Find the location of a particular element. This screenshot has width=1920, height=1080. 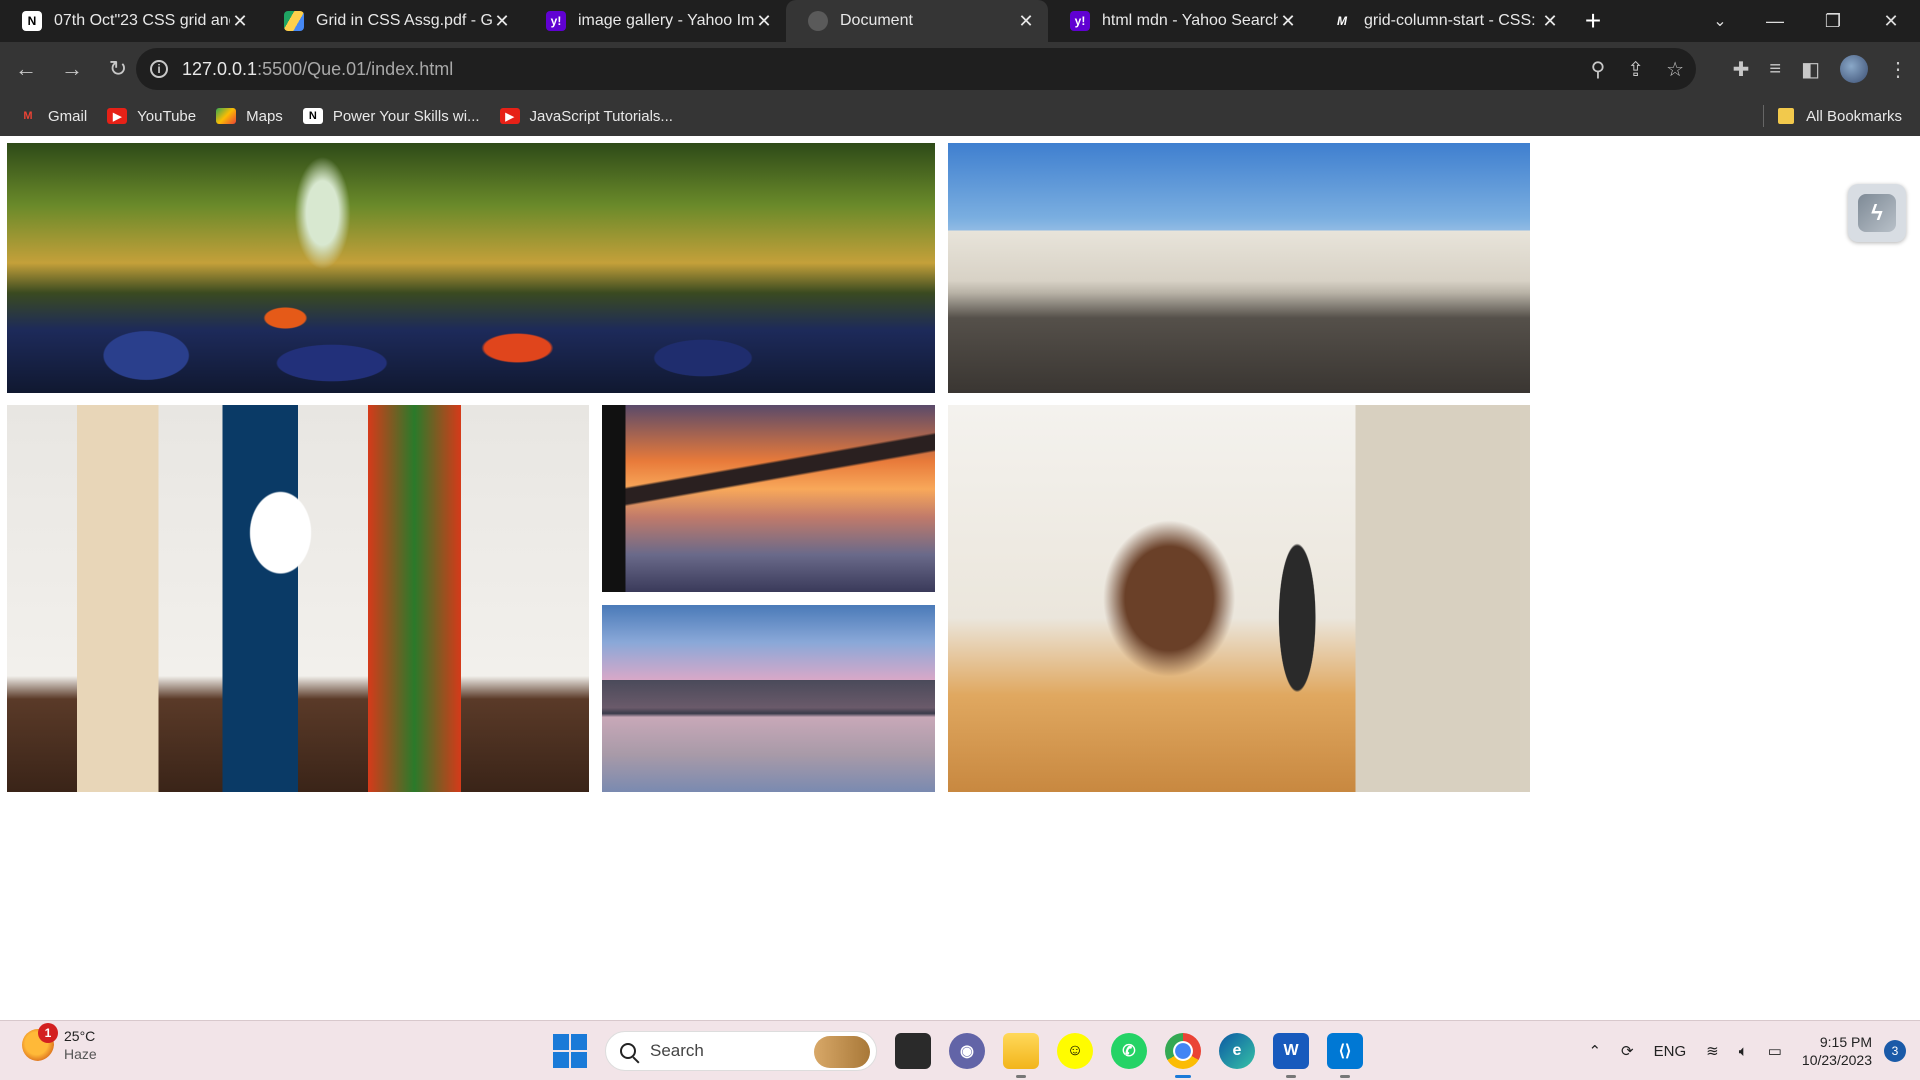

tab-title: grid-column-start - CSS: C is located at coordinates (1452, 20).